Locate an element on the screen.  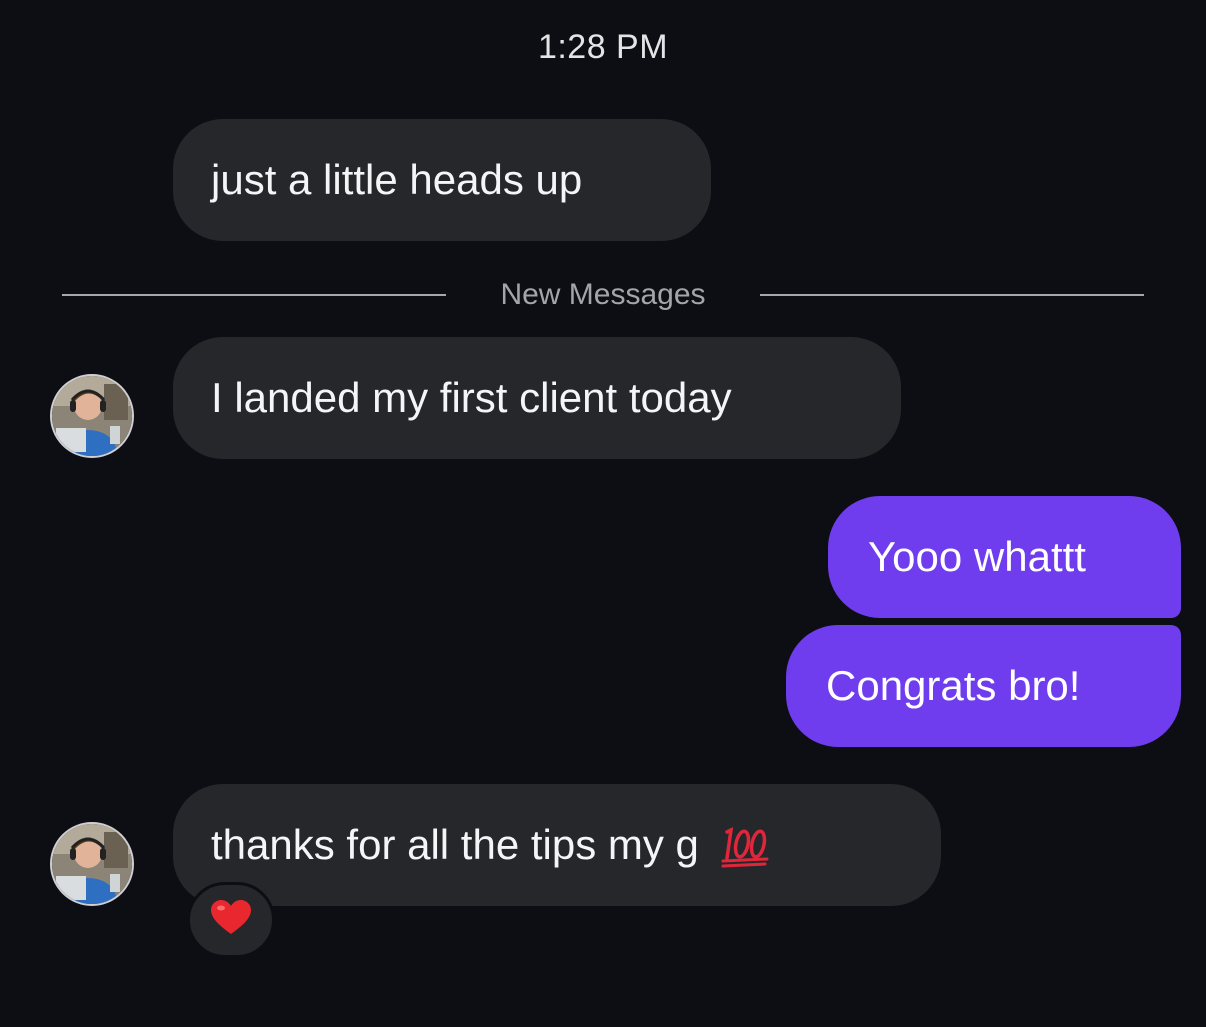
message-bubble-incoming: I landed my first client today is located at coordinates (537, 398).